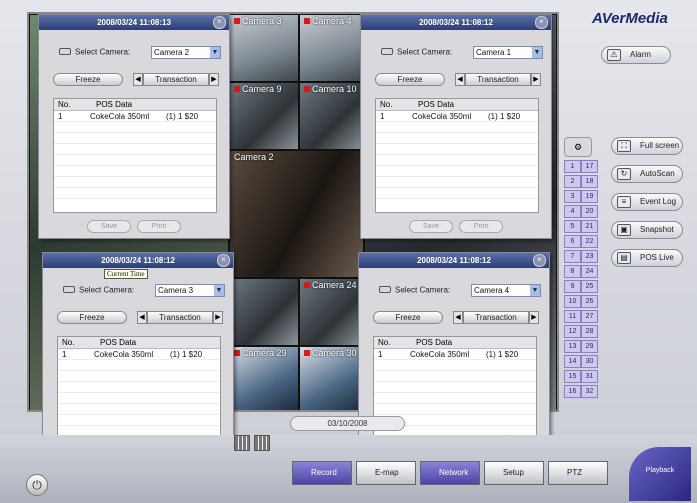 The height and width of the screenshot is (503, 697). I want to click on camera-number-button: 14, so click(572, 361).